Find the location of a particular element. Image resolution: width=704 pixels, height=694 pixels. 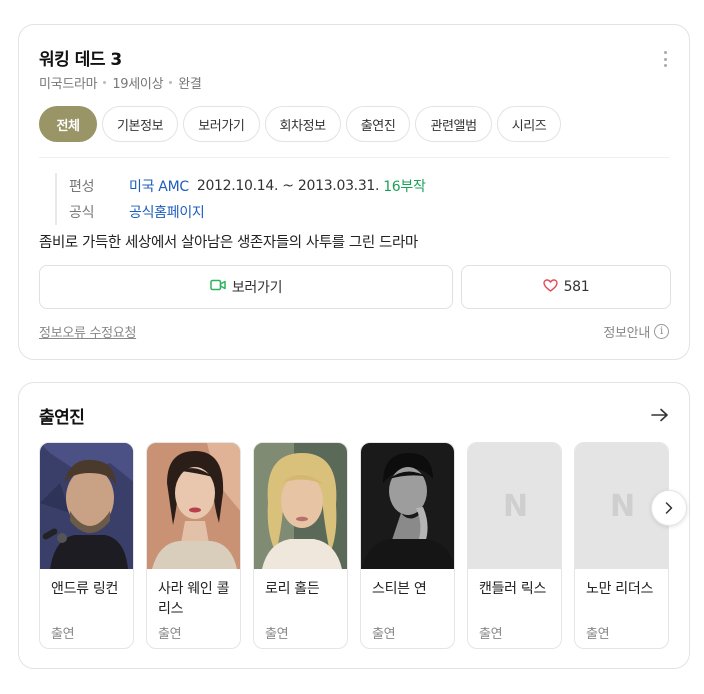

cast-name: 노만 리더스 is located at coordinates (620, 589).